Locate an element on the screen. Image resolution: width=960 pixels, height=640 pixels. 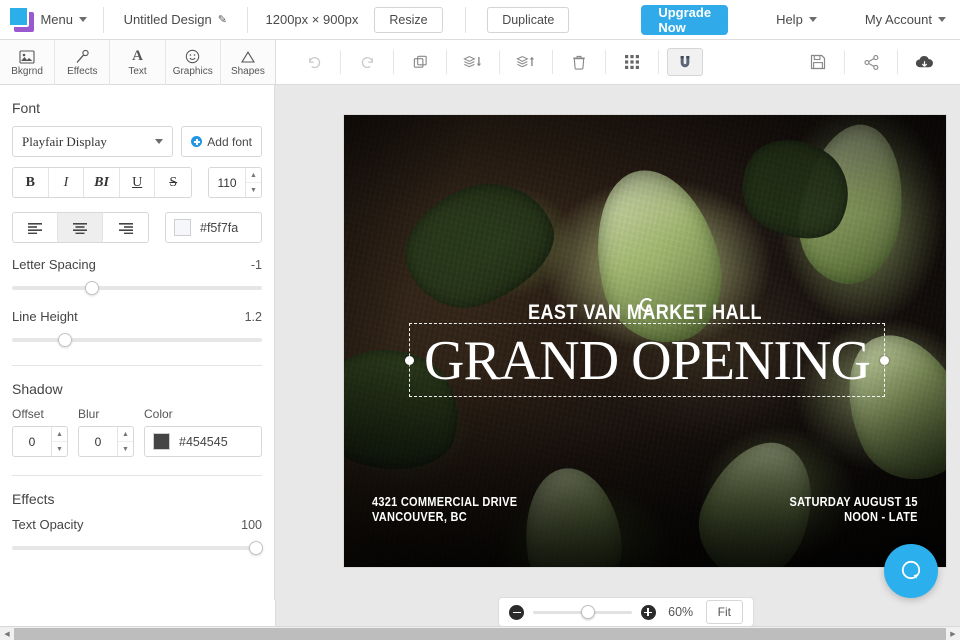
bold-italic-button: BI is located at coordinates (102, 182).